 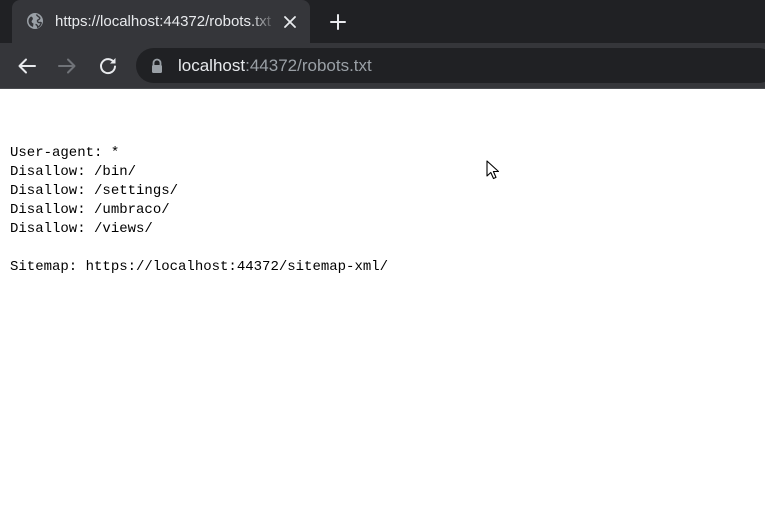 I want to click on text-line: User-agent: *, so click(x=65, y=153).